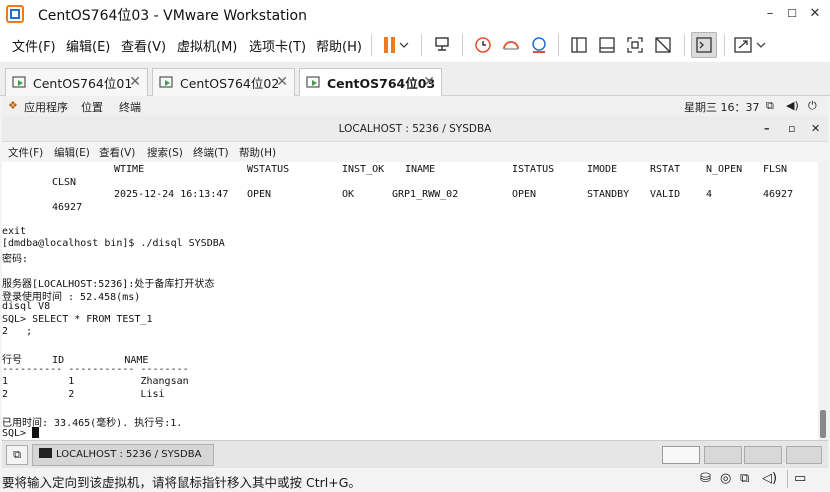  Describe the element at coordinates (533, 169) in the screenshot. I see `col-header-istatus: ISTATUS` at that location.